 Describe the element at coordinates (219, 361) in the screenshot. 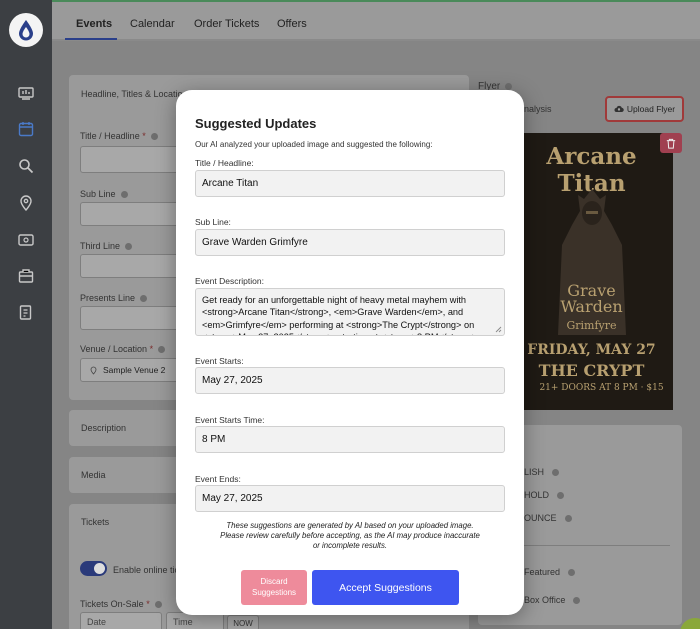

I see `suggested-starts-label: Event Starts:` at that location.